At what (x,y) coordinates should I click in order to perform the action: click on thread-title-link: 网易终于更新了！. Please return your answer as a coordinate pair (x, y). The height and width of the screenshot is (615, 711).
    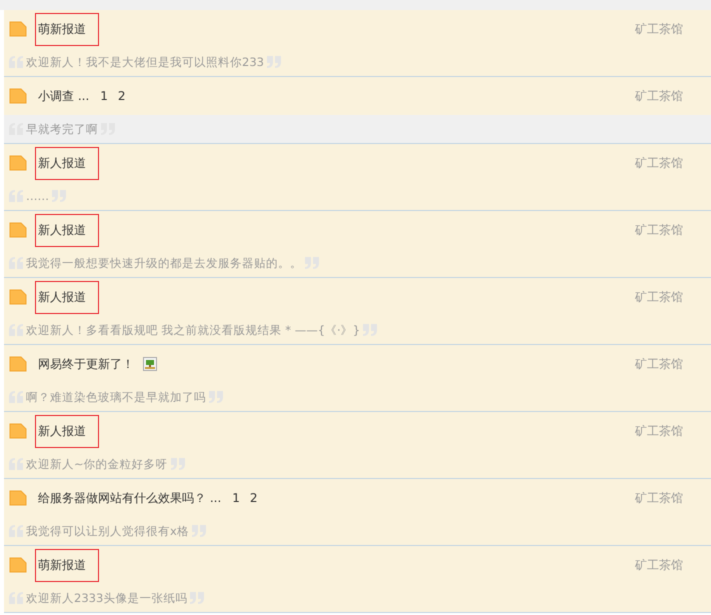
    Looking at the image, I should click on (85, 364).